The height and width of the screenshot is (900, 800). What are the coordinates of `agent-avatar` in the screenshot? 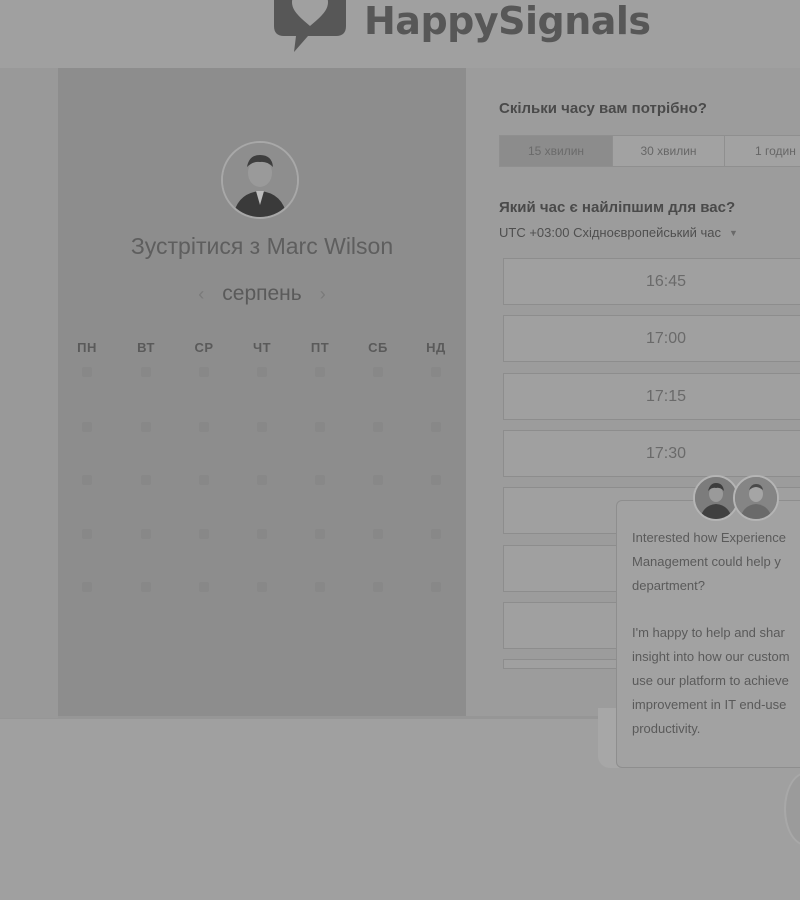 It's located at (756, 498).